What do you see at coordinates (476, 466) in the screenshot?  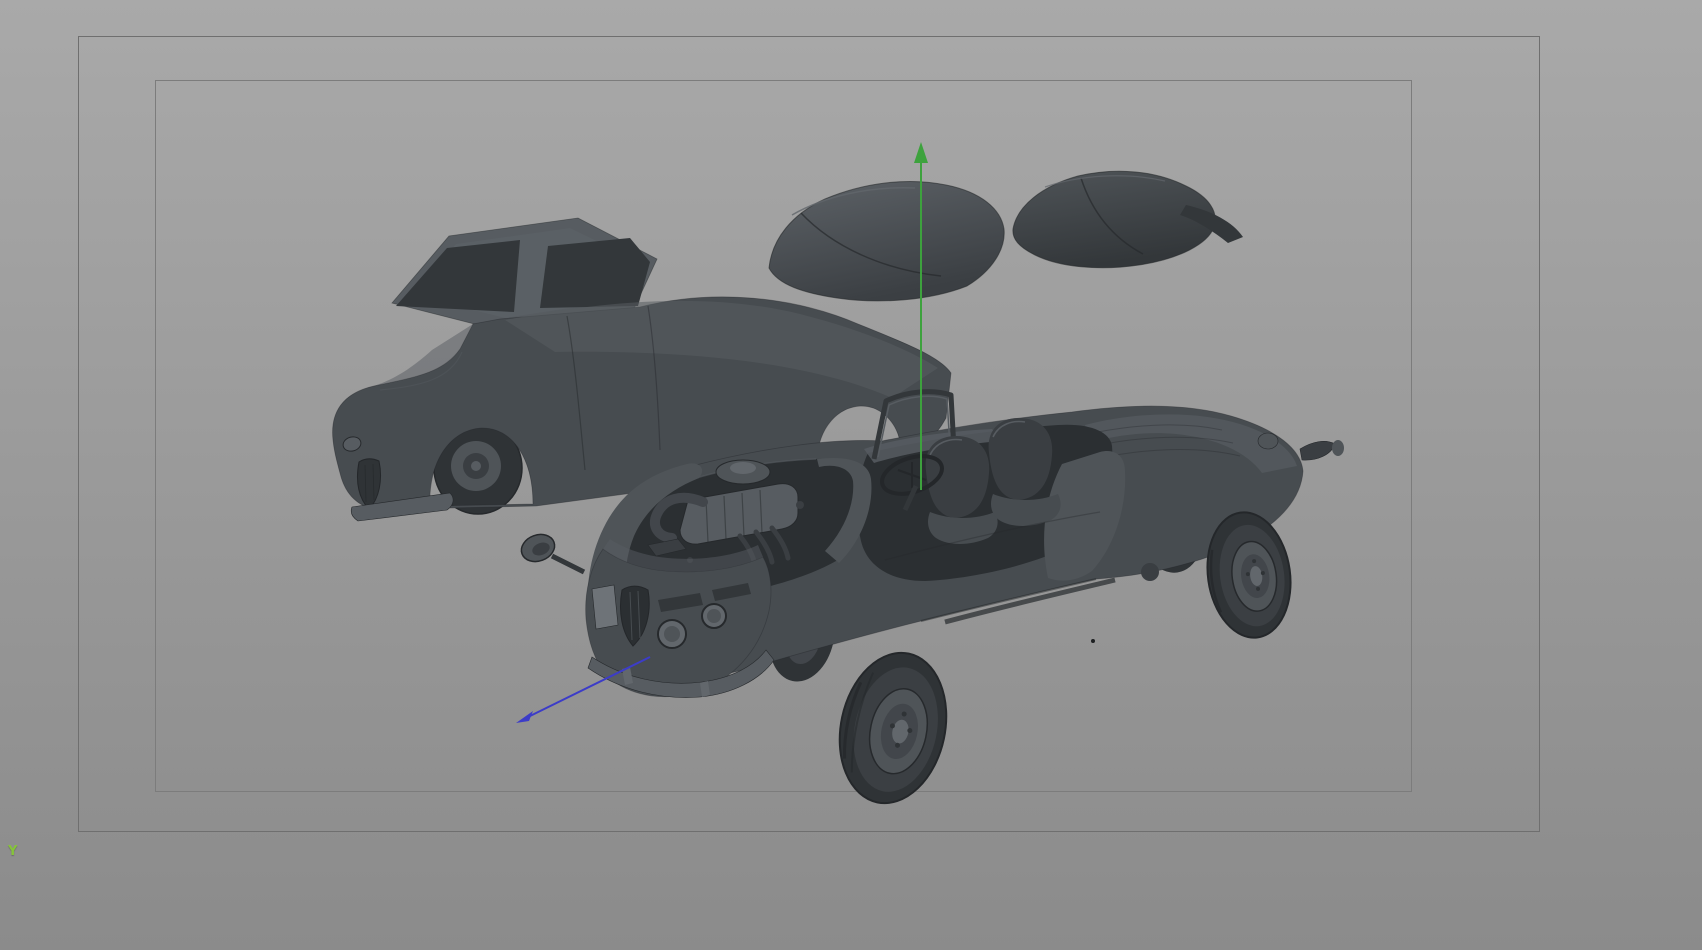 I see `arch-wheel-hub` at bounding box center [476, 466].